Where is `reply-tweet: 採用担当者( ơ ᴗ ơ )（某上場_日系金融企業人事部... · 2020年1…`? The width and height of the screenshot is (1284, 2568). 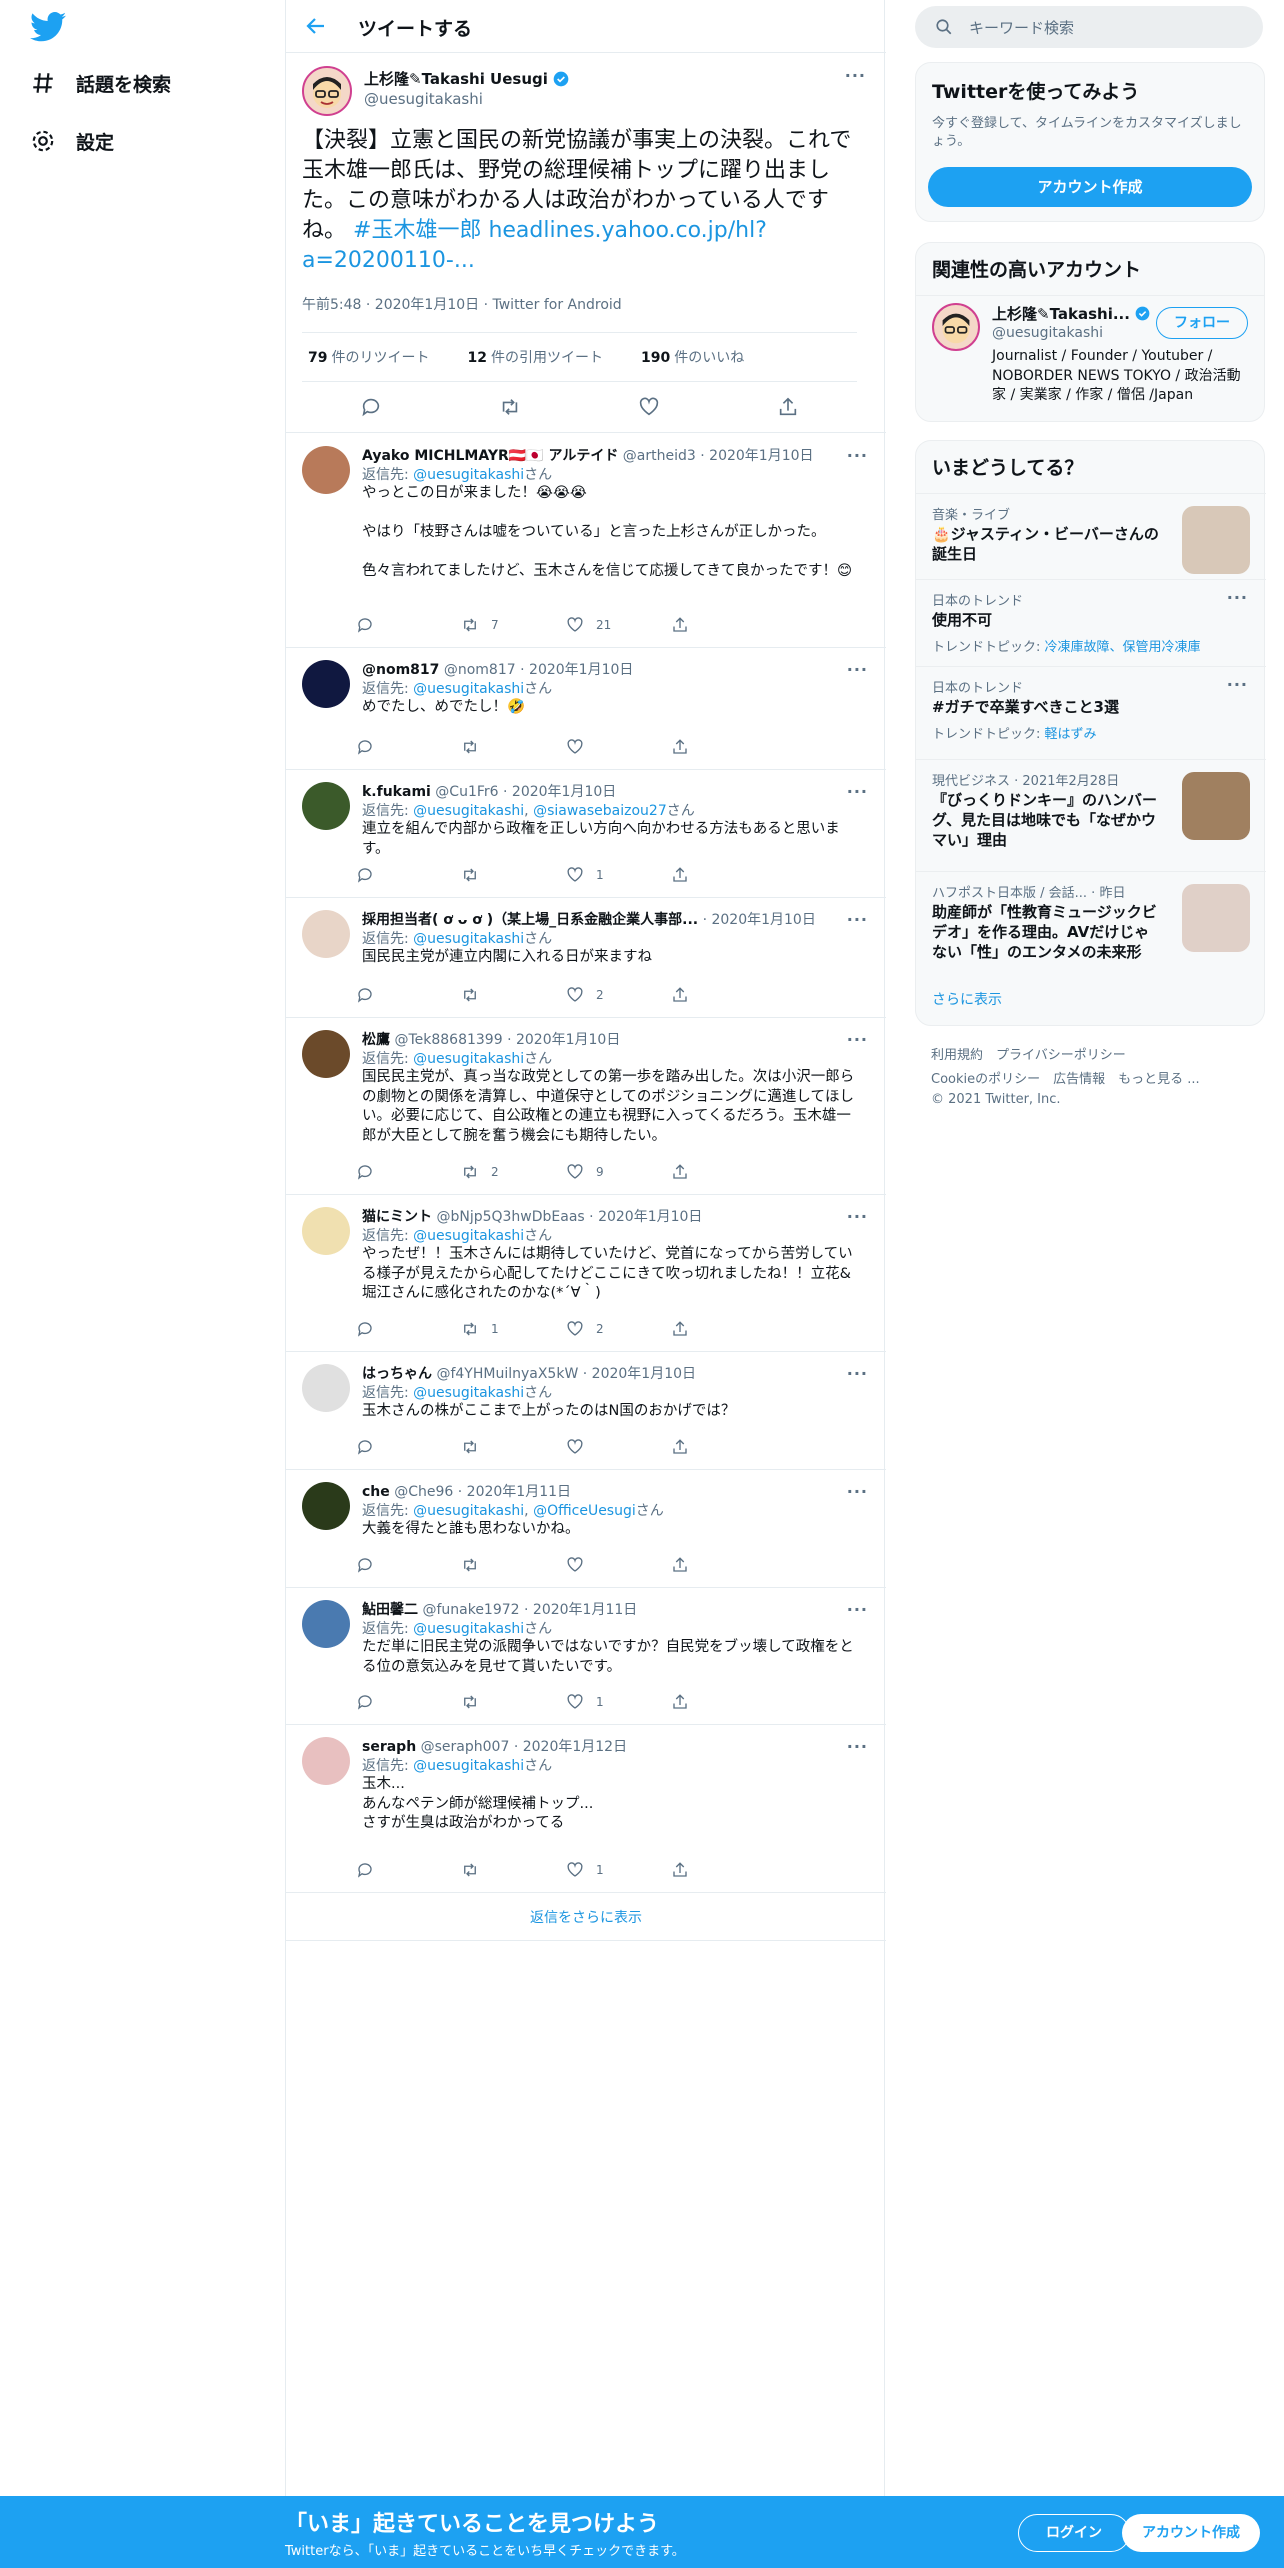
reply-tweet: 採用担当者( ơ ᴗ ơ )（某上場_日系金融企業人事部... · 2020年1… is located at coordinates (586, 958).